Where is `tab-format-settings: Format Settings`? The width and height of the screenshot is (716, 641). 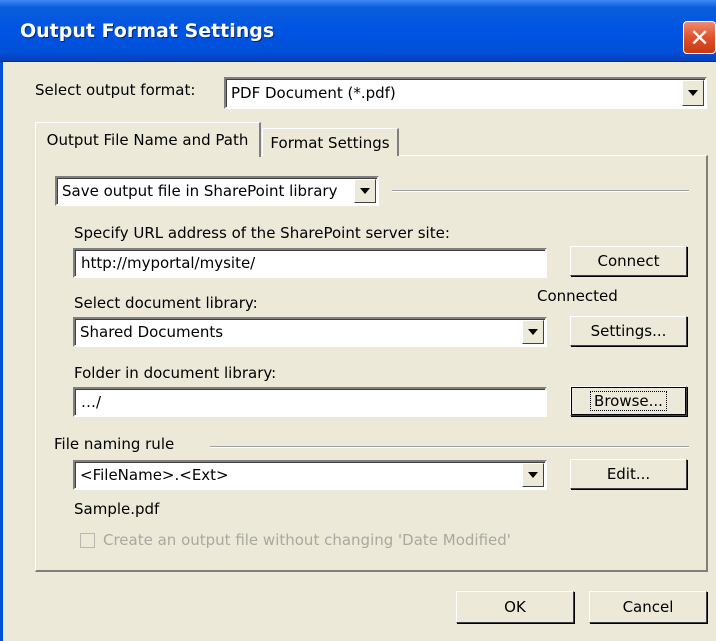 tab-format-settings: Format Settings is located at coordinates (330, 142).